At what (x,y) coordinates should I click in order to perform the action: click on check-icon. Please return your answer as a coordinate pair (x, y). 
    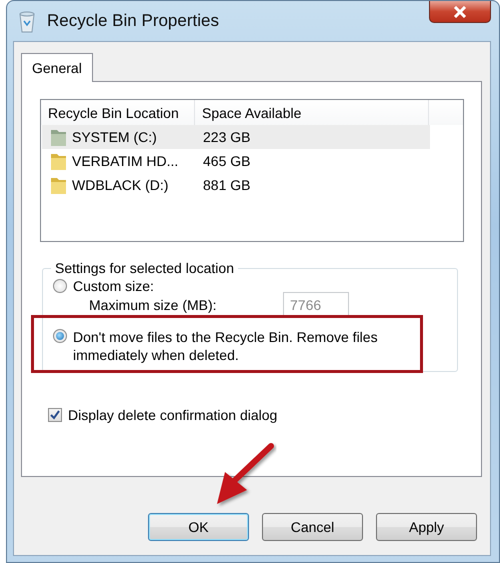
    Looking at the image, I should click on (55, 415).